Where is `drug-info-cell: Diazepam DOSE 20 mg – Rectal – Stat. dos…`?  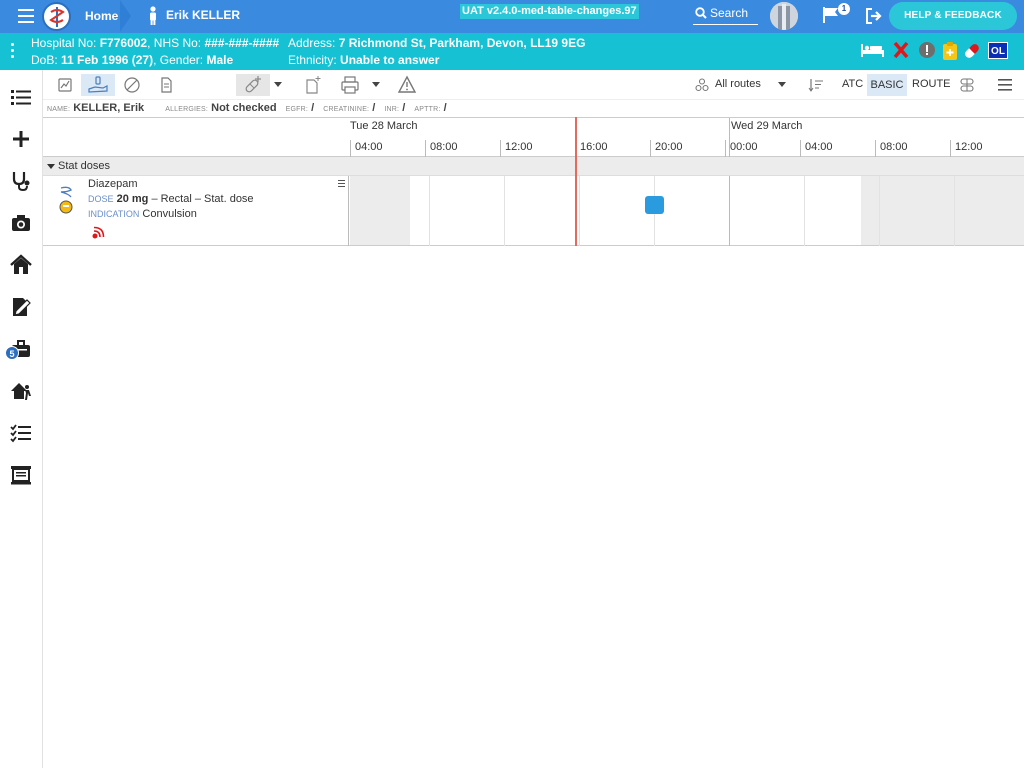 drug-info-cell: Diazepam DOSE 20 mg – Rectal – Stat. dos… is located at coordinates (196, 211).